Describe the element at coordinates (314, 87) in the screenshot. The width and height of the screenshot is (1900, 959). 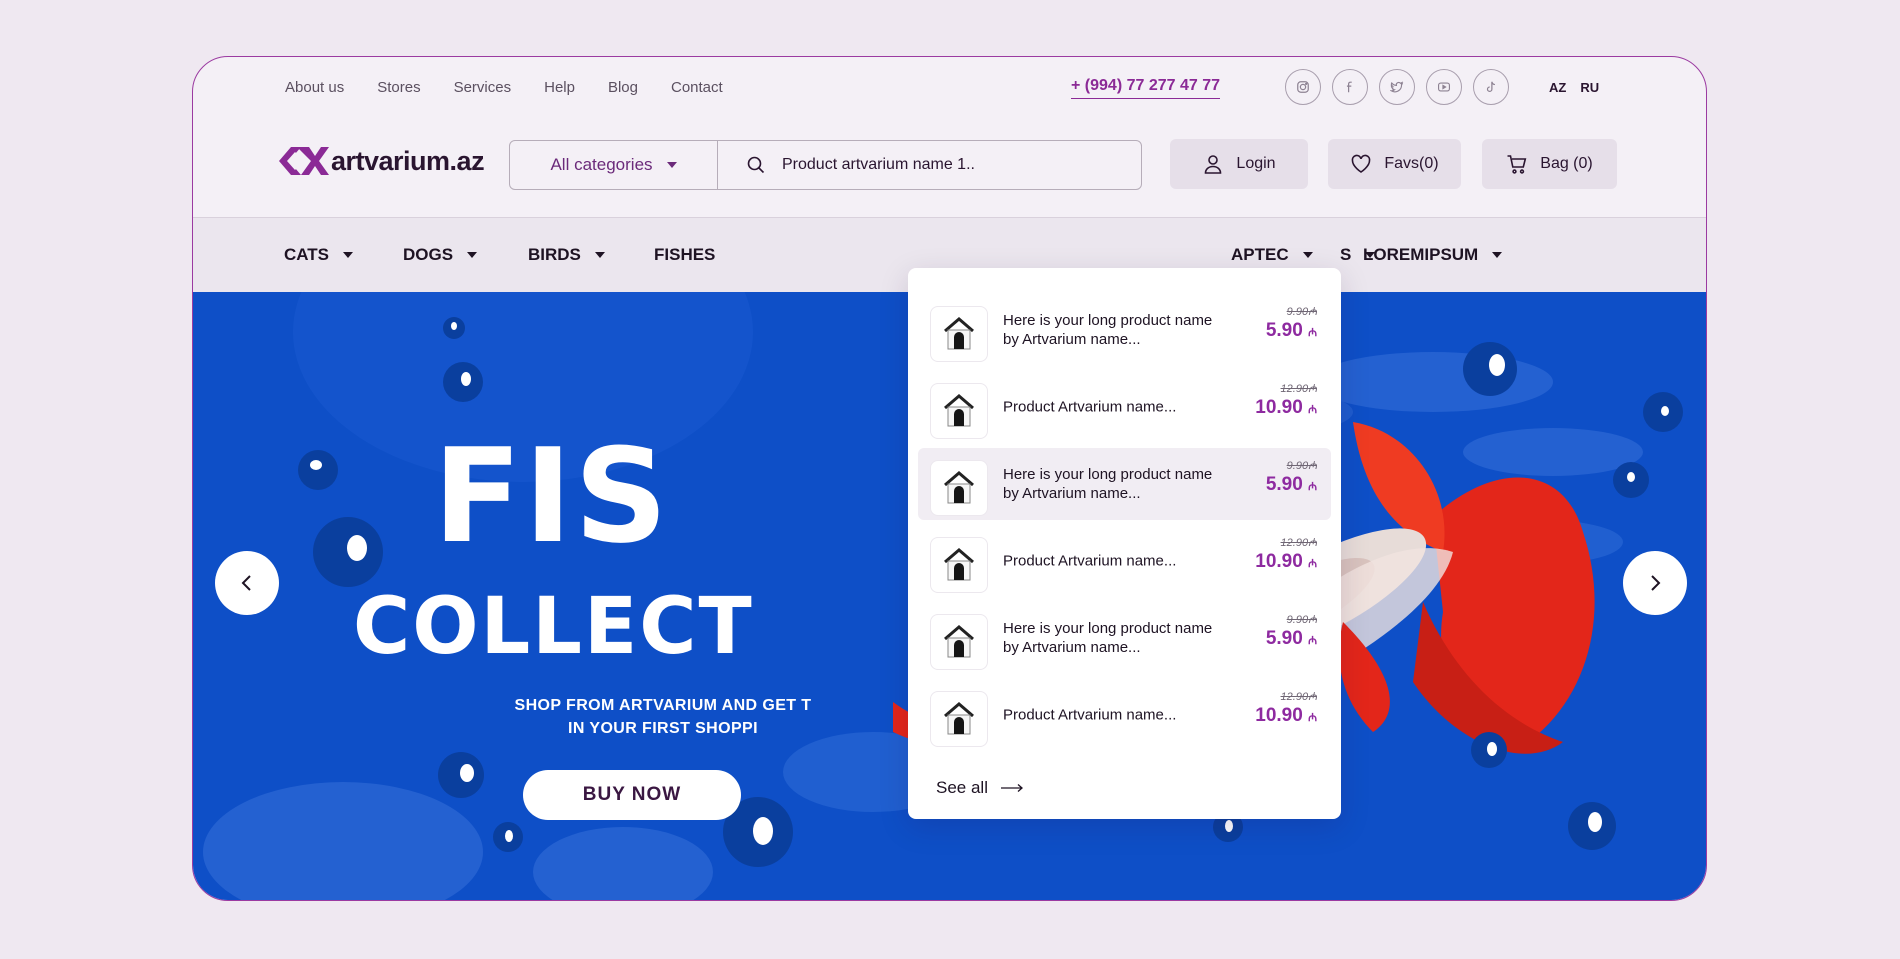
I see `top-link-about: About us` at that location.